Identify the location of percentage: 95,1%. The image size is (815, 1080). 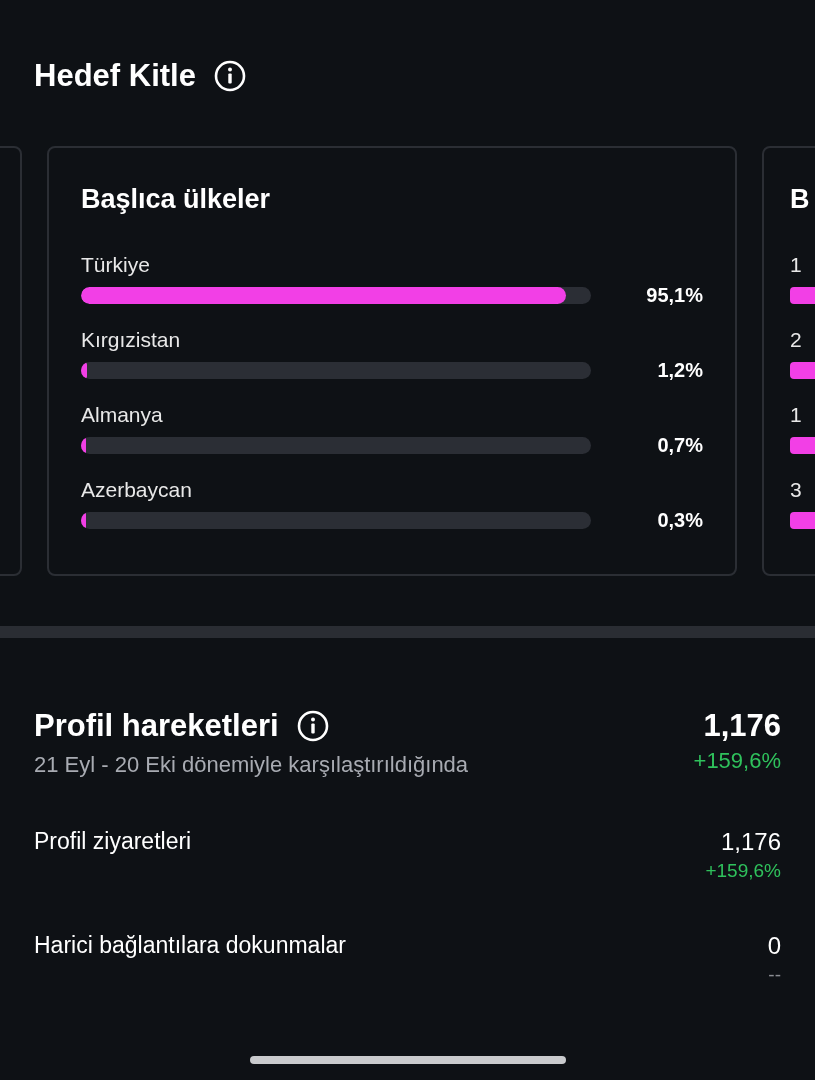
(674, 295).